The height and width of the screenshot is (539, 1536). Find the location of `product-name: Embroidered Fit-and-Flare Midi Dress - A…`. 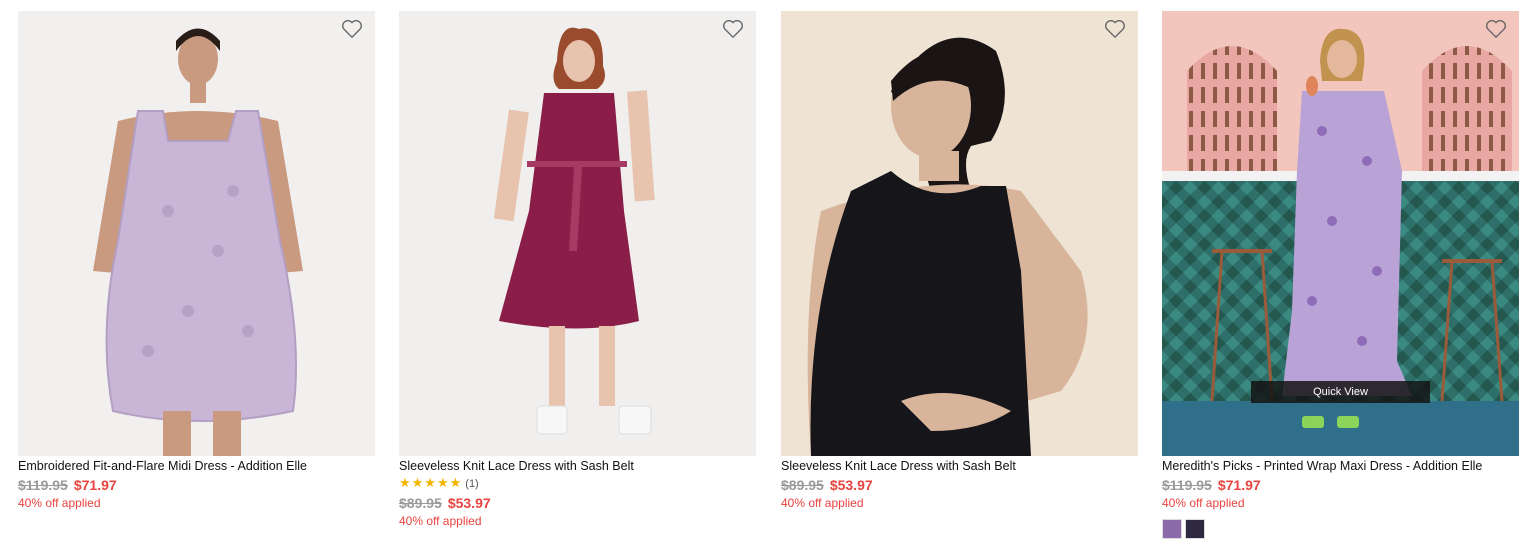

product-name: Embroidered Fit-and-Flare Midi Dress - A… is located at coordinates (196, 466).